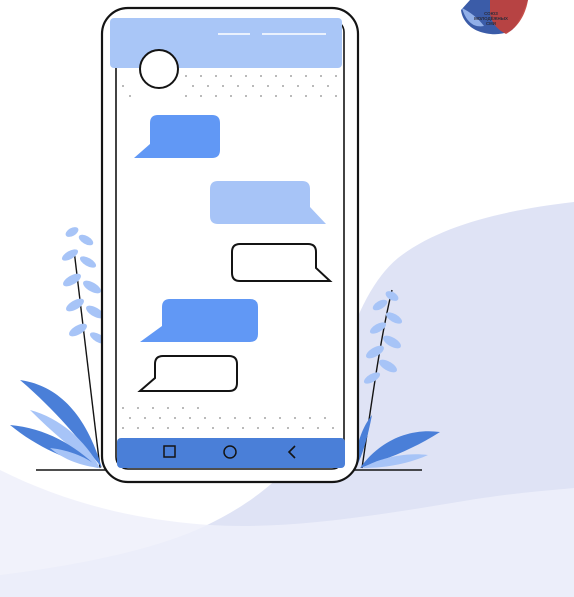  What do you see at coordinates (58, 348) in the screenshot?
I see `left-plant` at bounding box center [58, 348].